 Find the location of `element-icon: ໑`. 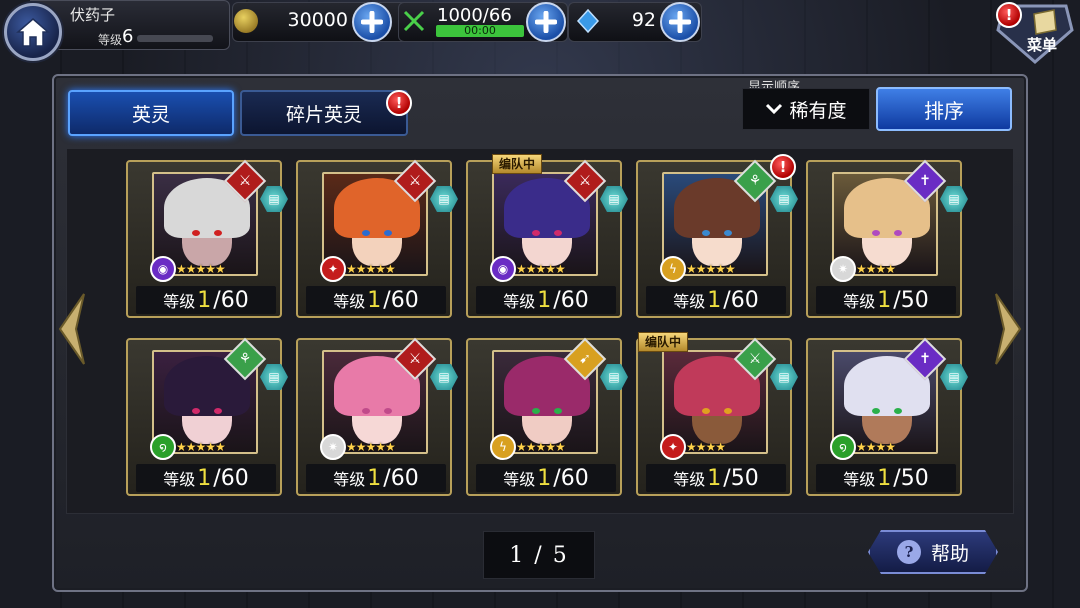

element-icon: ໑ is located at coordinates (843, 447).